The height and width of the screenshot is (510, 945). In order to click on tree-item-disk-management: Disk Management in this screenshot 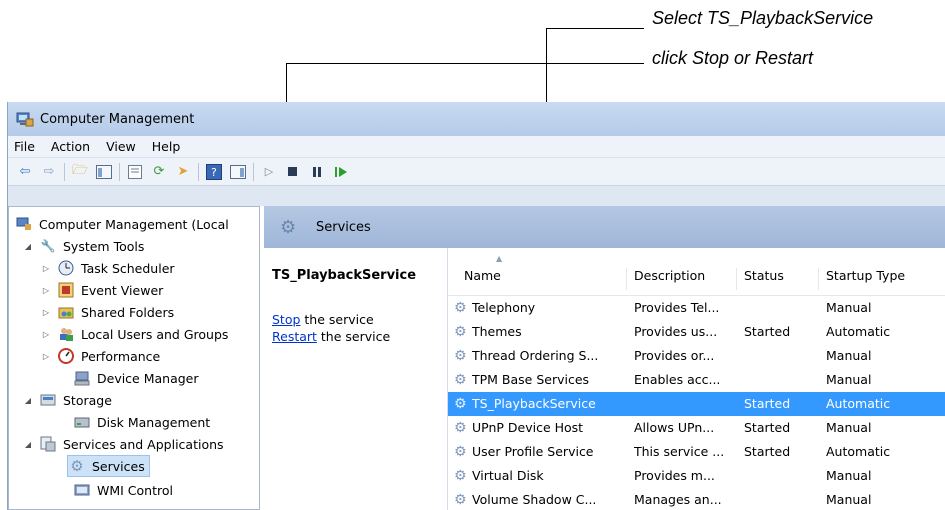, I will do `click(133, 422)`.